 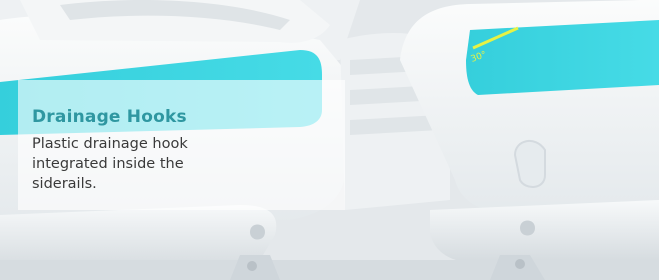 I want to click on right-teal-panel, so click(x=562, y=57).